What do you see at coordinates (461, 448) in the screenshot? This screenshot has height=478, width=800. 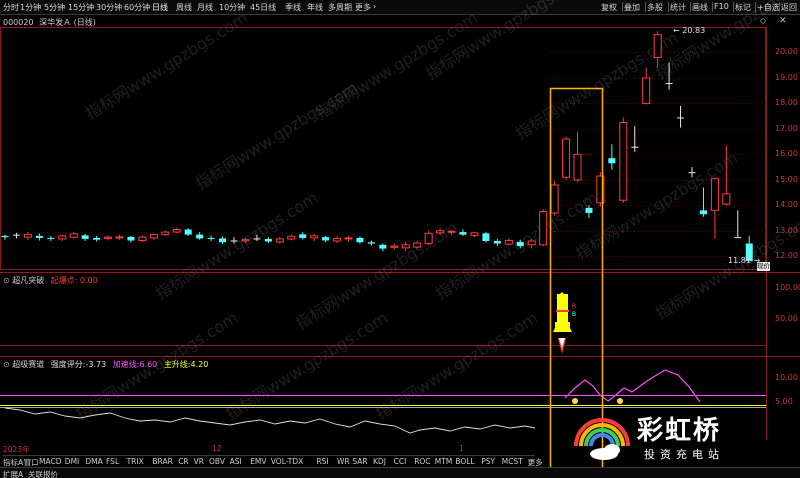 I see `date-label: 1` at bounding box center [461, 448].